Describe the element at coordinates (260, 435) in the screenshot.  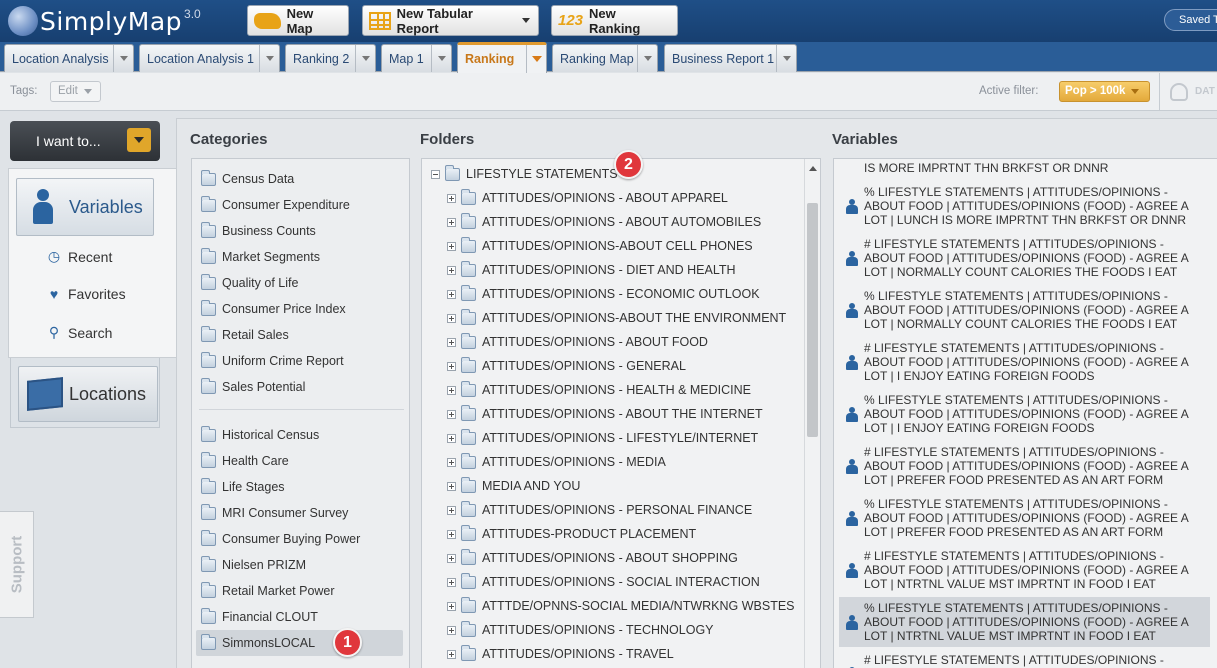
I see `category-item: Historical Census` at that location.